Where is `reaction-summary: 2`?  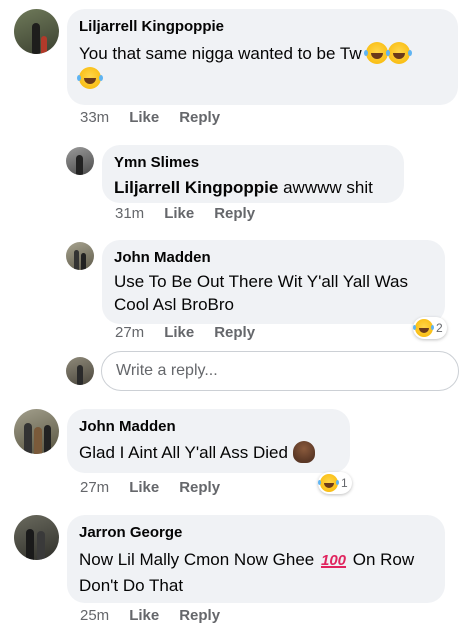
reaction-summary: 2 is located at coordinates (430, 328).